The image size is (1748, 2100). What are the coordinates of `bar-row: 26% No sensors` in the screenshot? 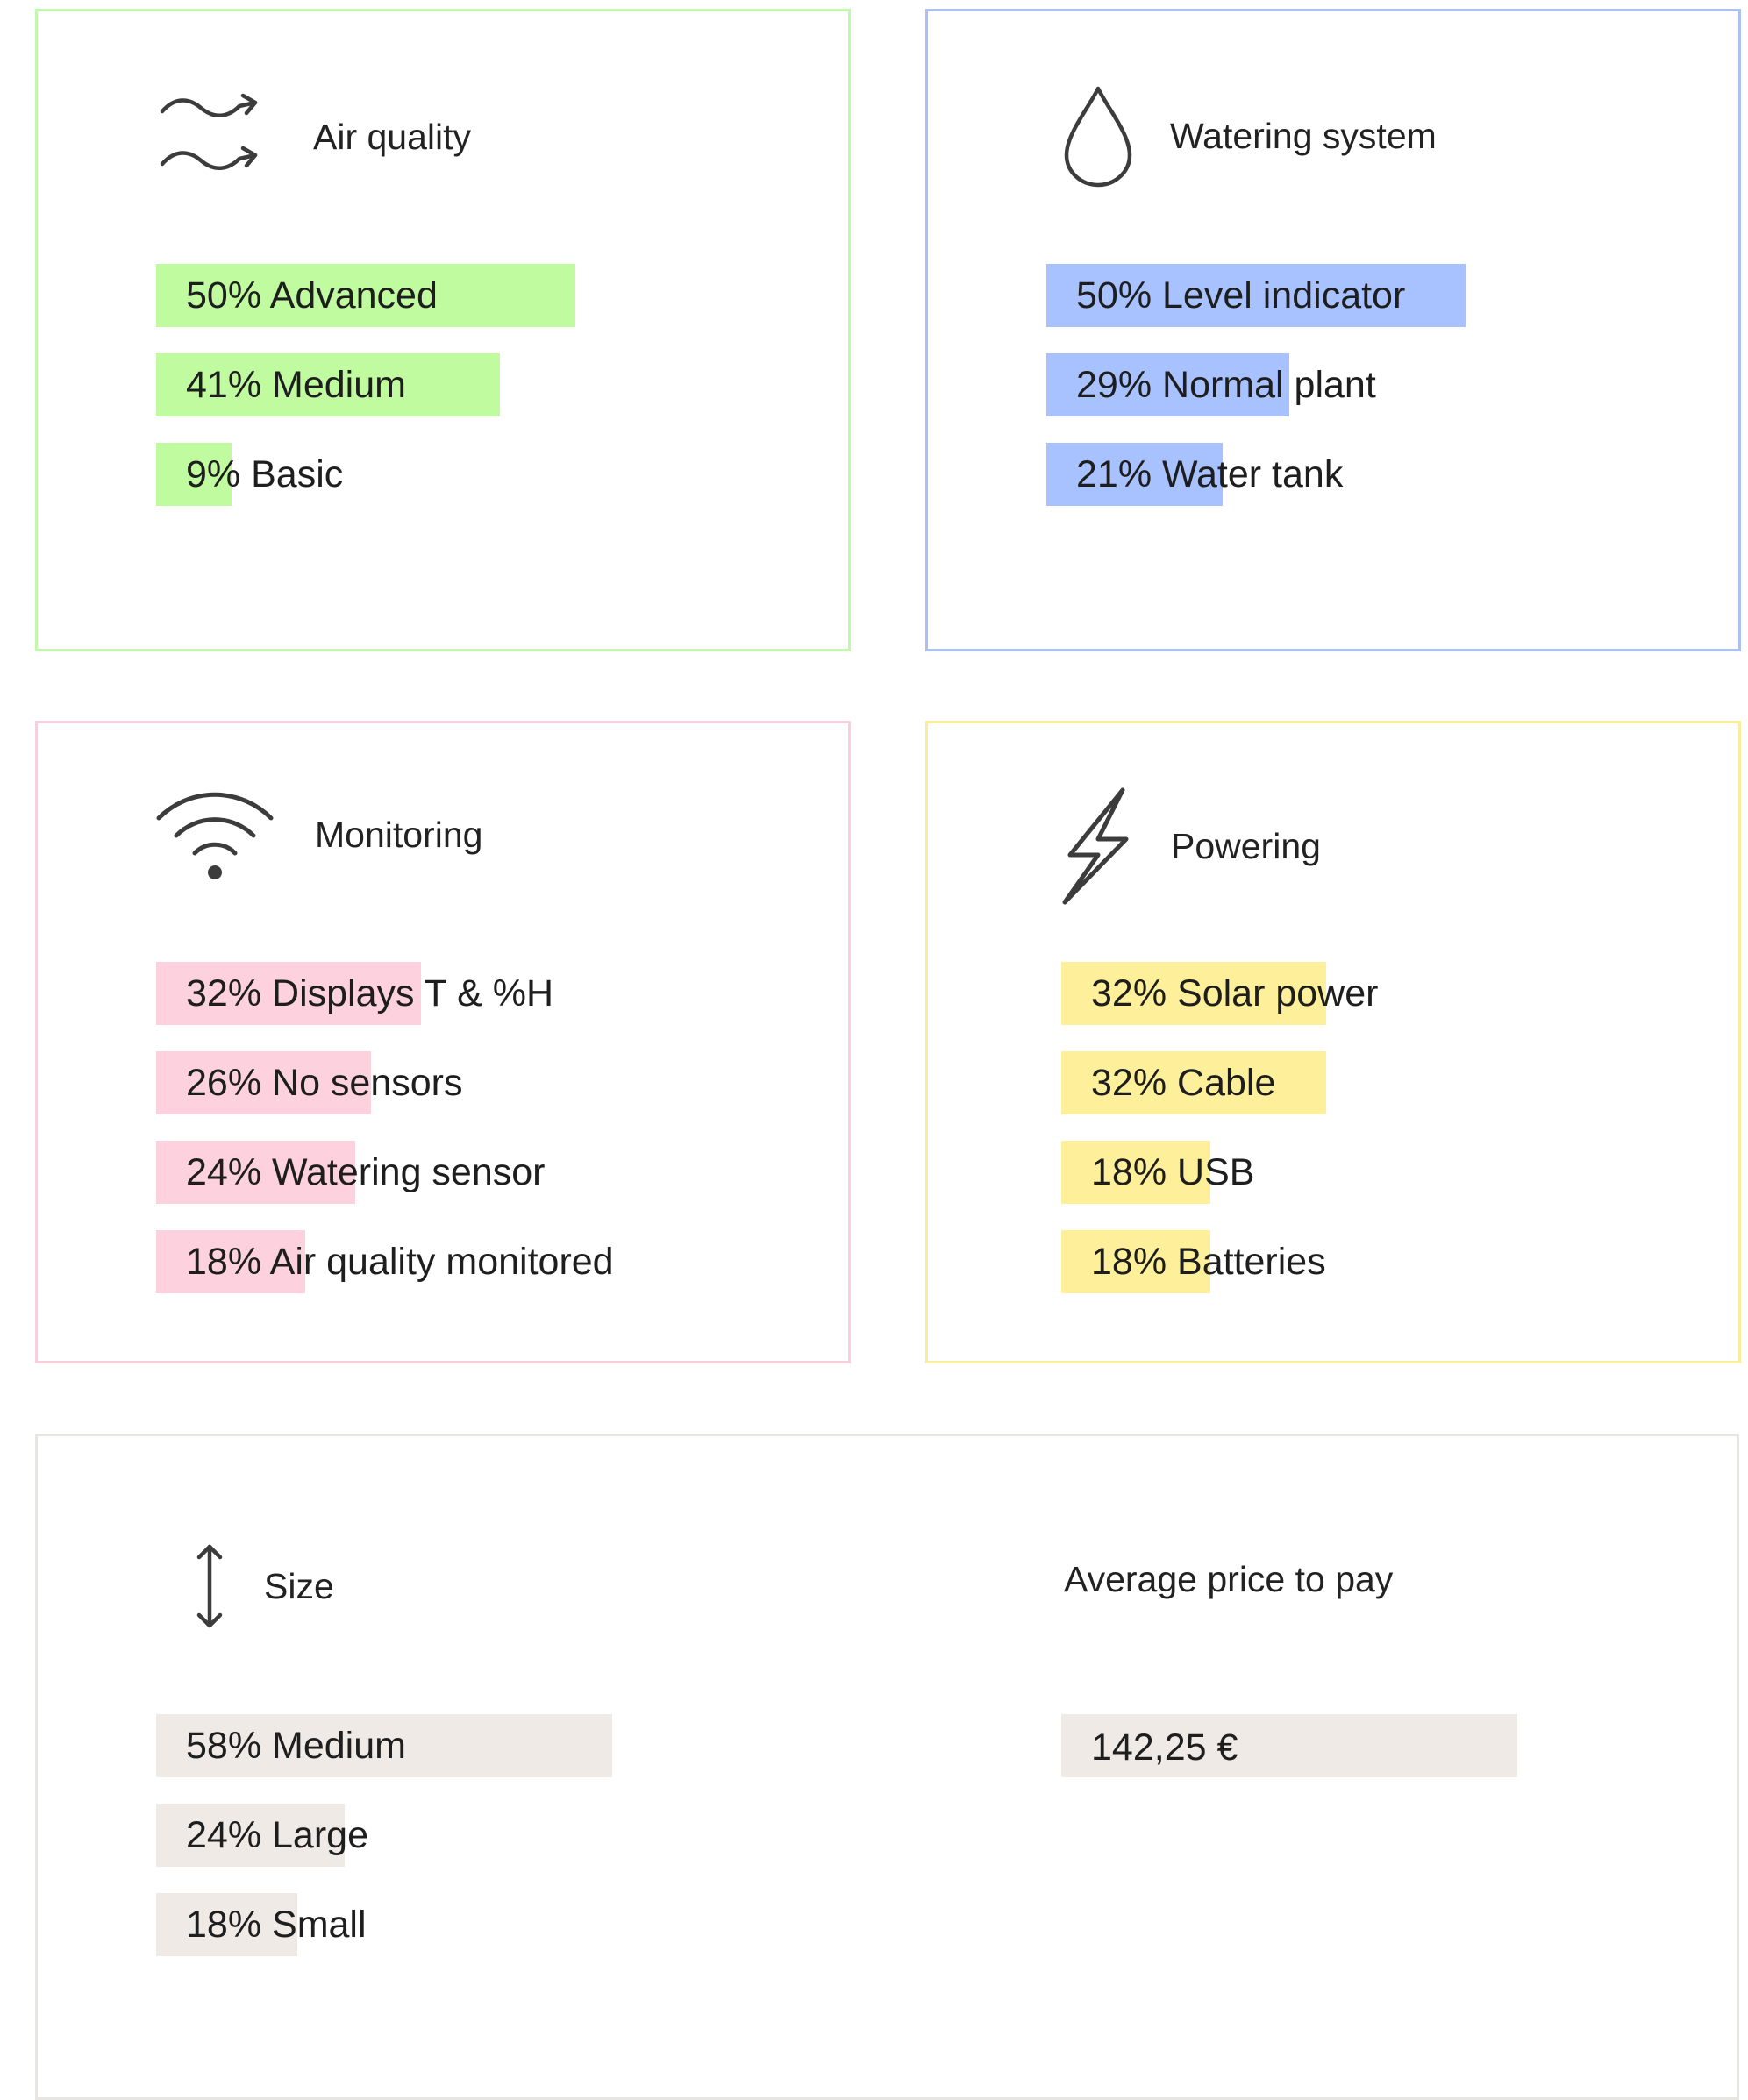 It's located at (472, 1082).